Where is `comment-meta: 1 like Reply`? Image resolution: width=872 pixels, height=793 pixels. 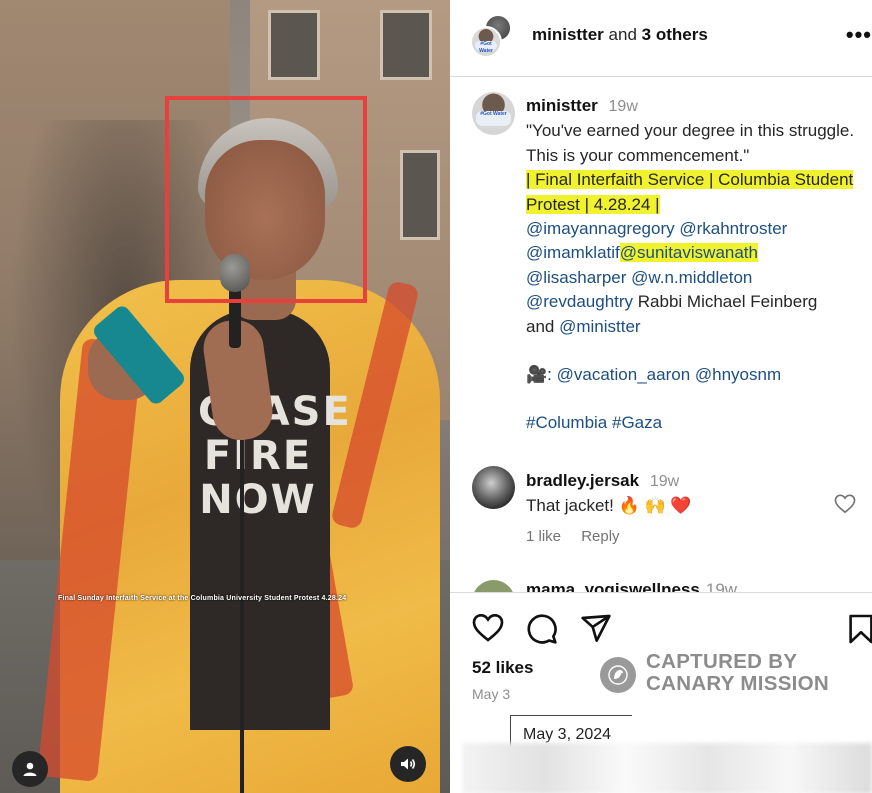 comment-meta: 1 like Reply is located at coordinates (581, 536).